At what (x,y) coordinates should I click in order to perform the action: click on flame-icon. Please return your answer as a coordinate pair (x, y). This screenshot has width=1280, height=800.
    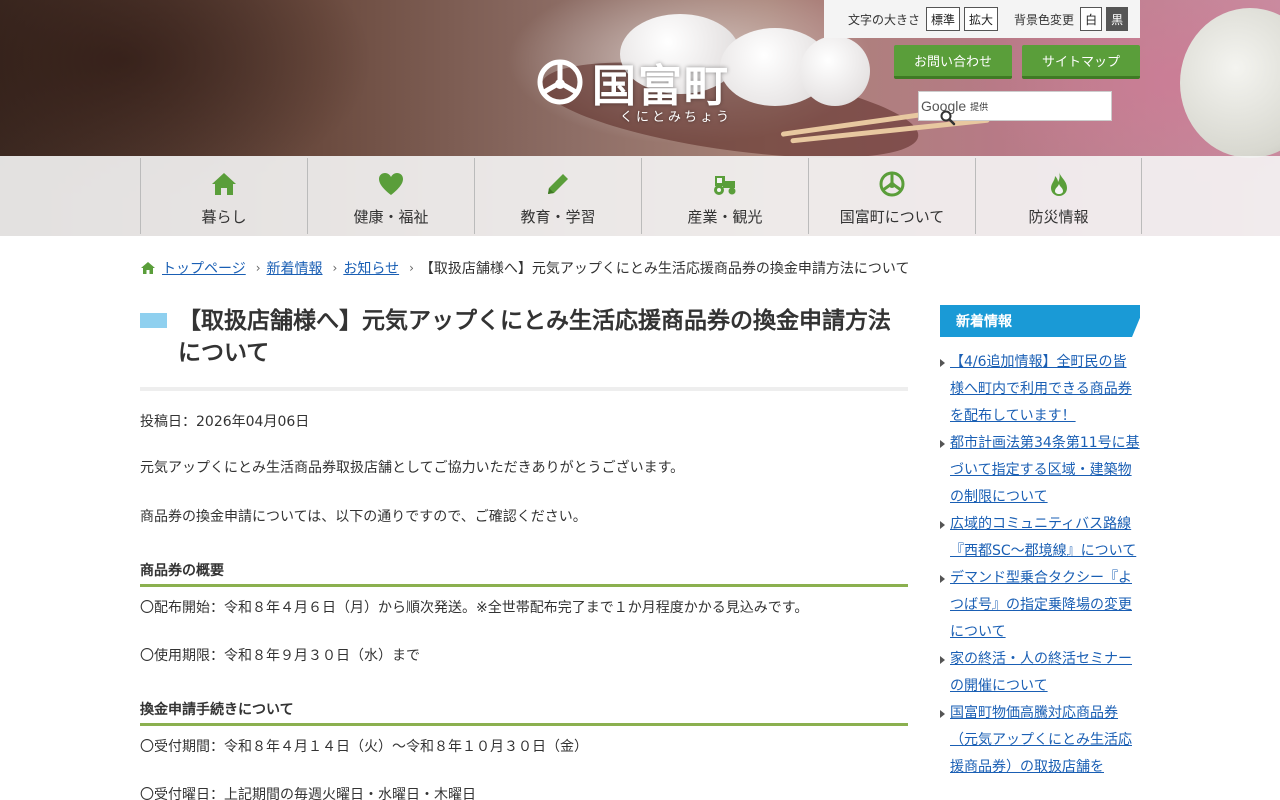
    Looking at the image, I should click on (1058, 183).